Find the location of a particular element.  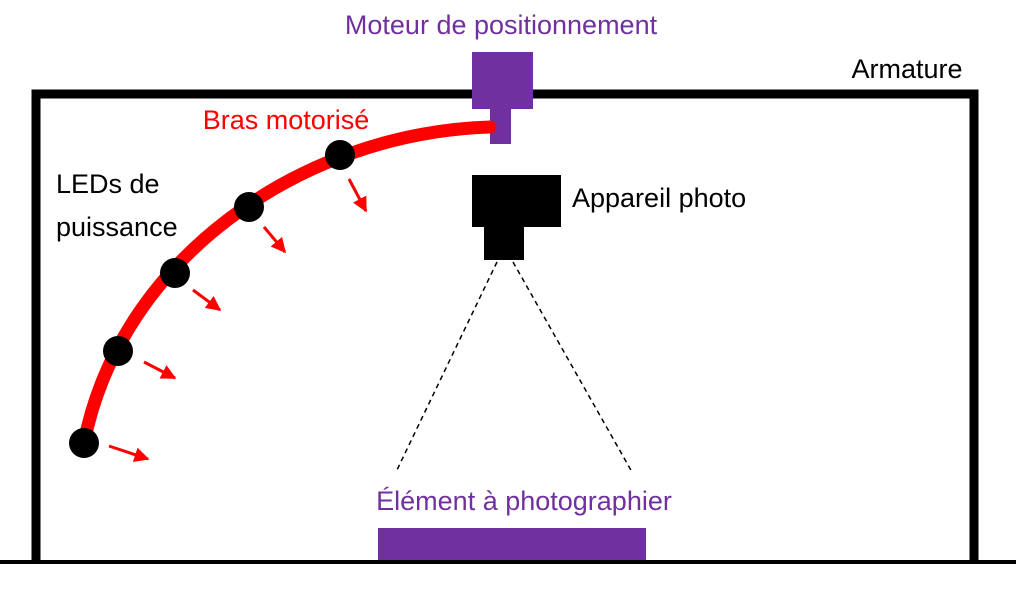

camera-lens is located at coordinates (504, 243).